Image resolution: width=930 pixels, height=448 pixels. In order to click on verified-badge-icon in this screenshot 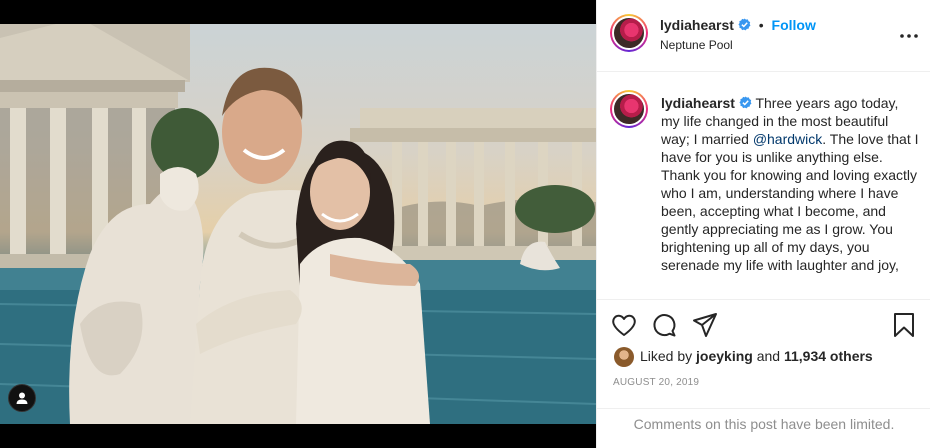, I will do `click(744, 24)`.